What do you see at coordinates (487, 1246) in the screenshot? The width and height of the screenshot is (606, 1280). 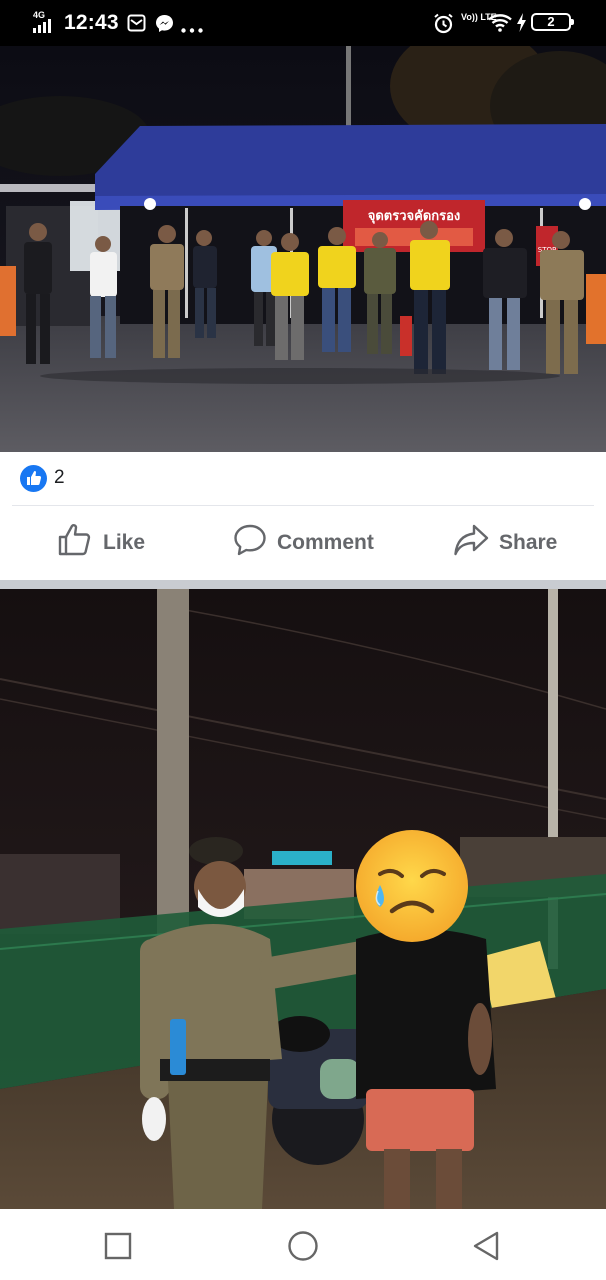 I see `triangle-back-icon` at bounding box center [487, 1246].